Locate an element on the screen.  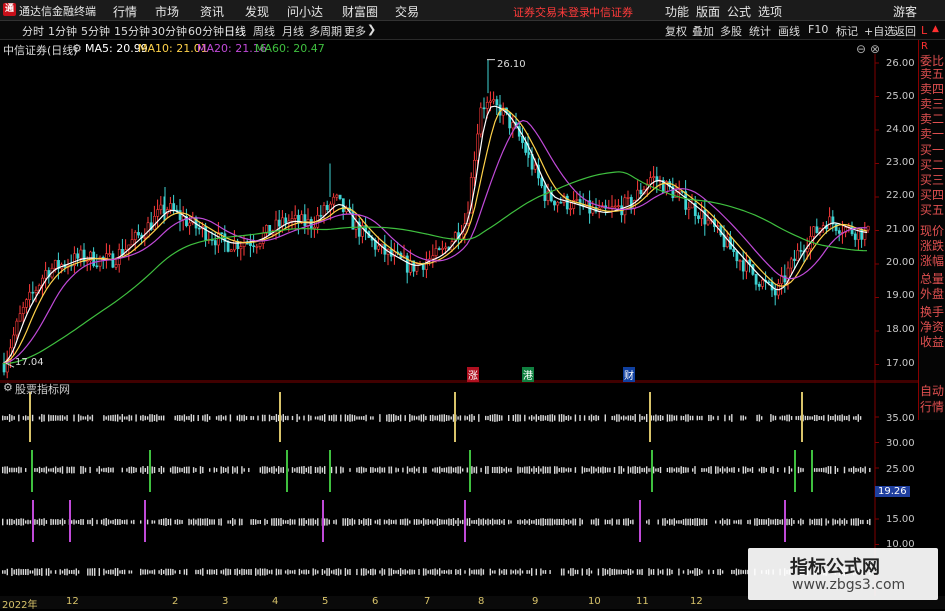
menu-function: 功能 is located at coordinates (677, 11).